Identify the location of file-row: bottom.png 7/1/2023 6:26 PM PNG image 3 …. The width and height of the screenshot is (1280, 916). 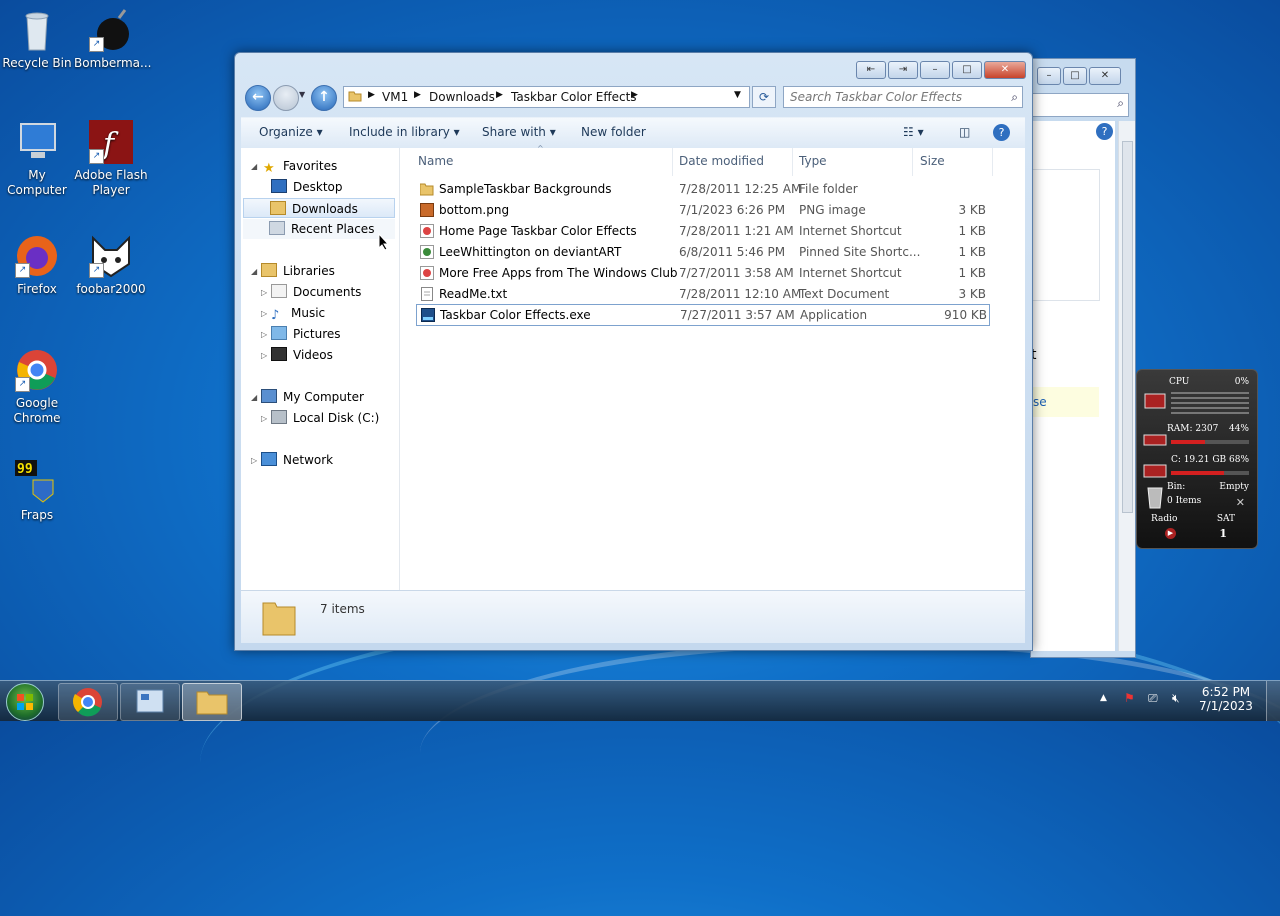
(702, 210).